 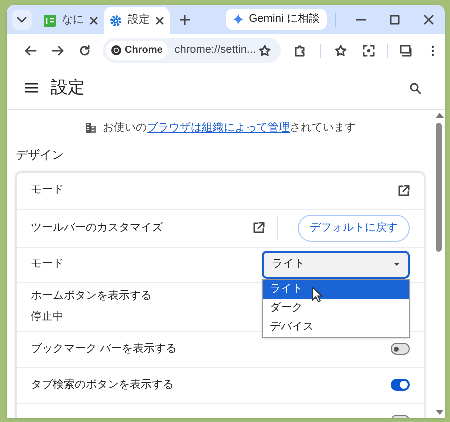 I want to click on reset-button: デフォルトに戻す, so click(x=354, y=228).